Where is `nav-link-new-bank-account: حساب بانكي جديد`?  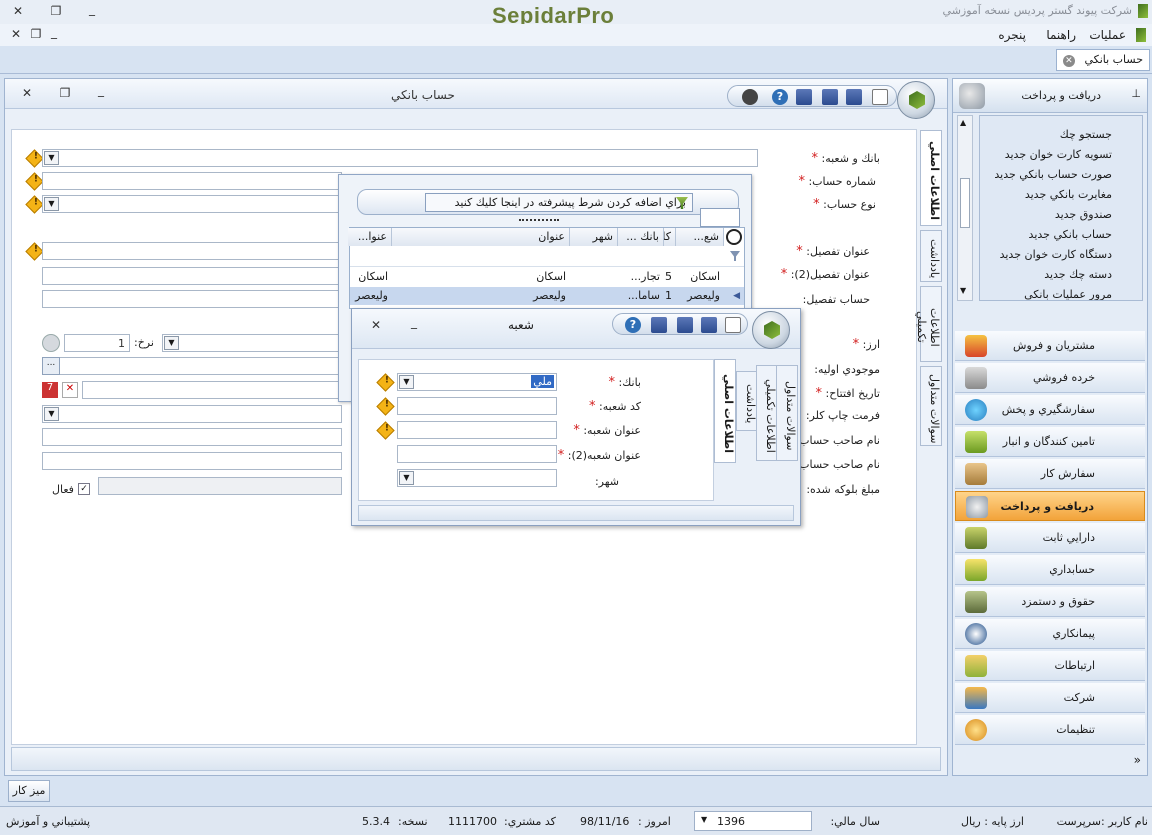 nav-link-new-bank-account: حساب بانكي جديد is located at coordinates (1070, 234).